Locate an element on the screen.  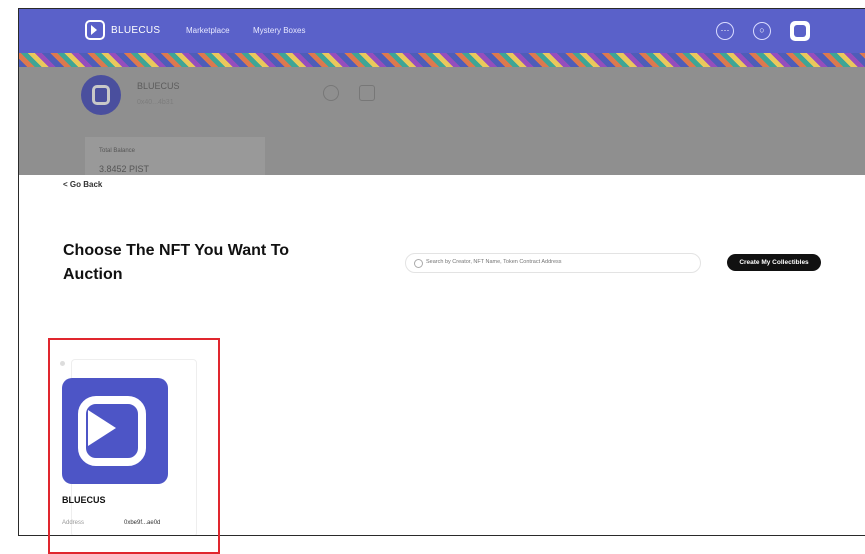
profile-banner is located at coordinates (442, 60).